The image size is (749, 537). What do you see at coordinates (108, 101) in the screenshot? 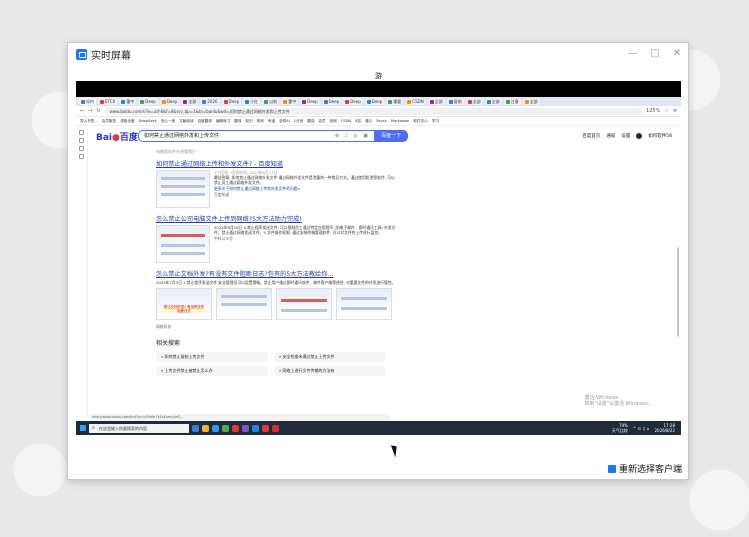
I see `browser-tab: ETCX` at bounding box center [108, 101].